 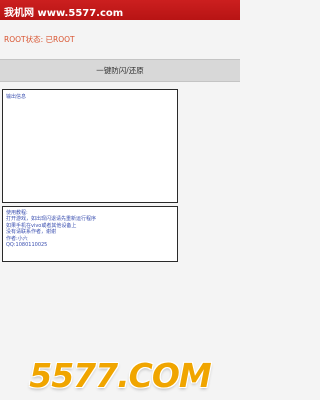 What do you see at coordinates (27, 245) in the screenshot?
I see `info-line: QQ:1080110025` at bounding box center [27, 245].